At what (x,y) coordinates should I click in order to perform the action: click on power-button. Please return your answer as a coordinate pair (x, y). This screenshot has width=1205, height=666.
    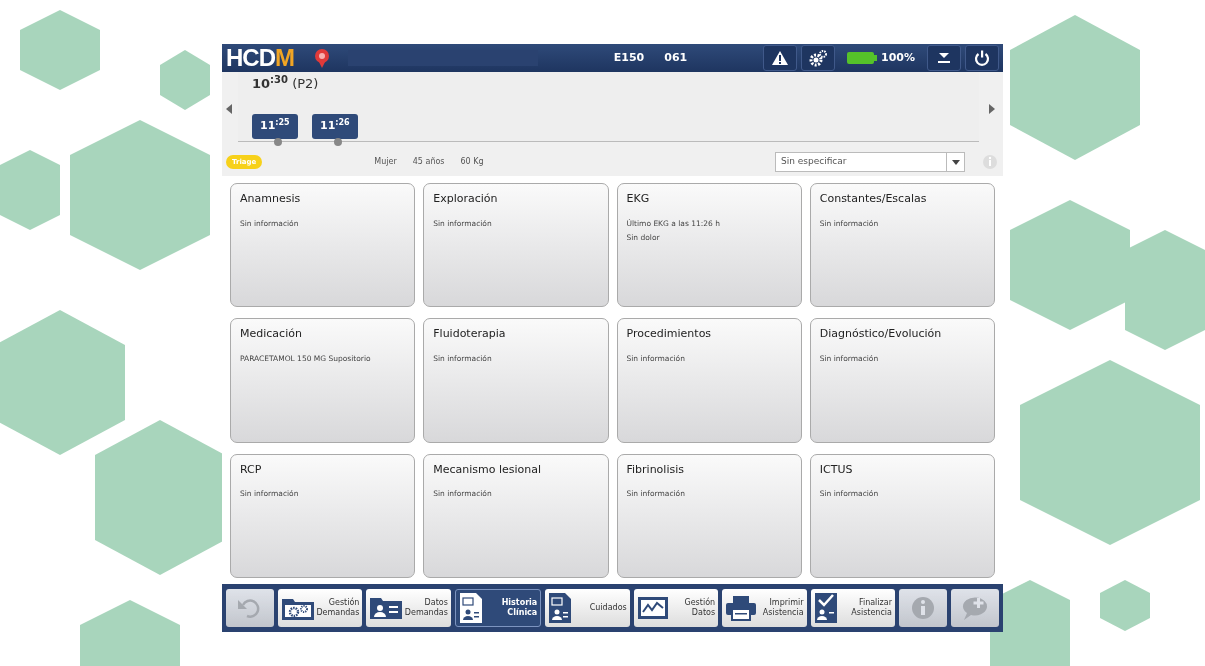
    Looking at the image, I should click on (982, 58).